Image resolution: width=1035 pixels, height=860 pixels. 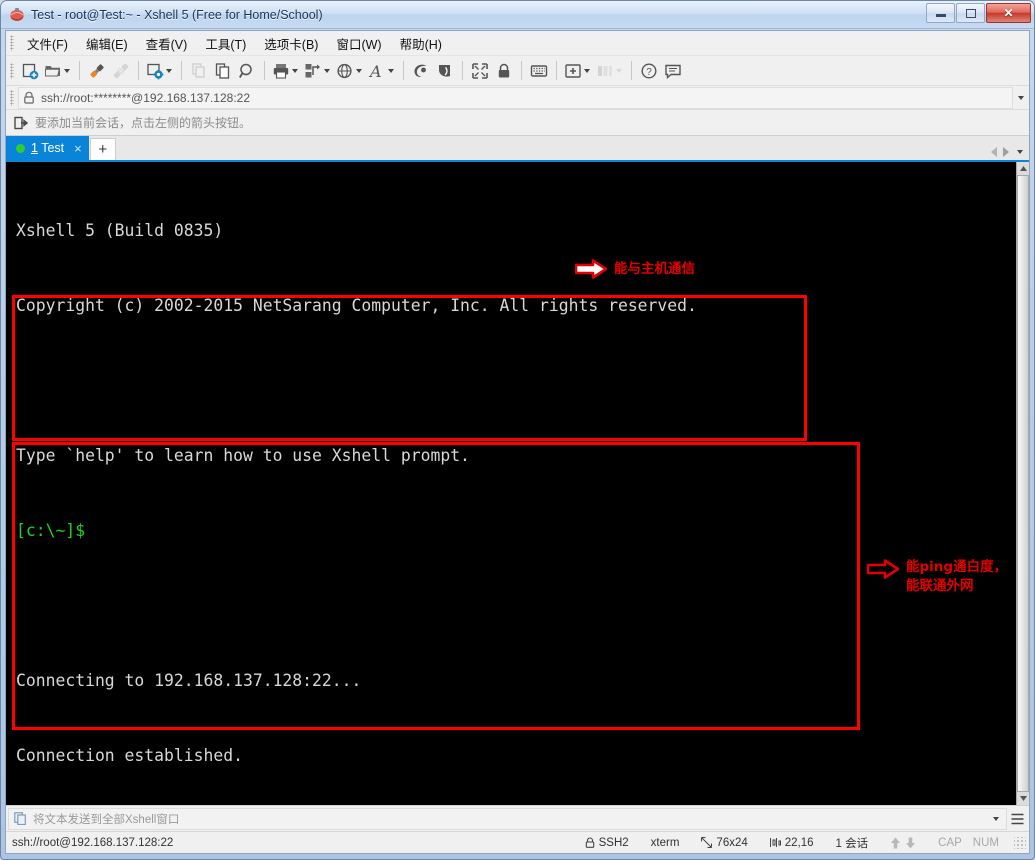 What do you see at coordinates (58, 71) in the screenshot?
I see `open-session-button` at bounding box center [58, 71].